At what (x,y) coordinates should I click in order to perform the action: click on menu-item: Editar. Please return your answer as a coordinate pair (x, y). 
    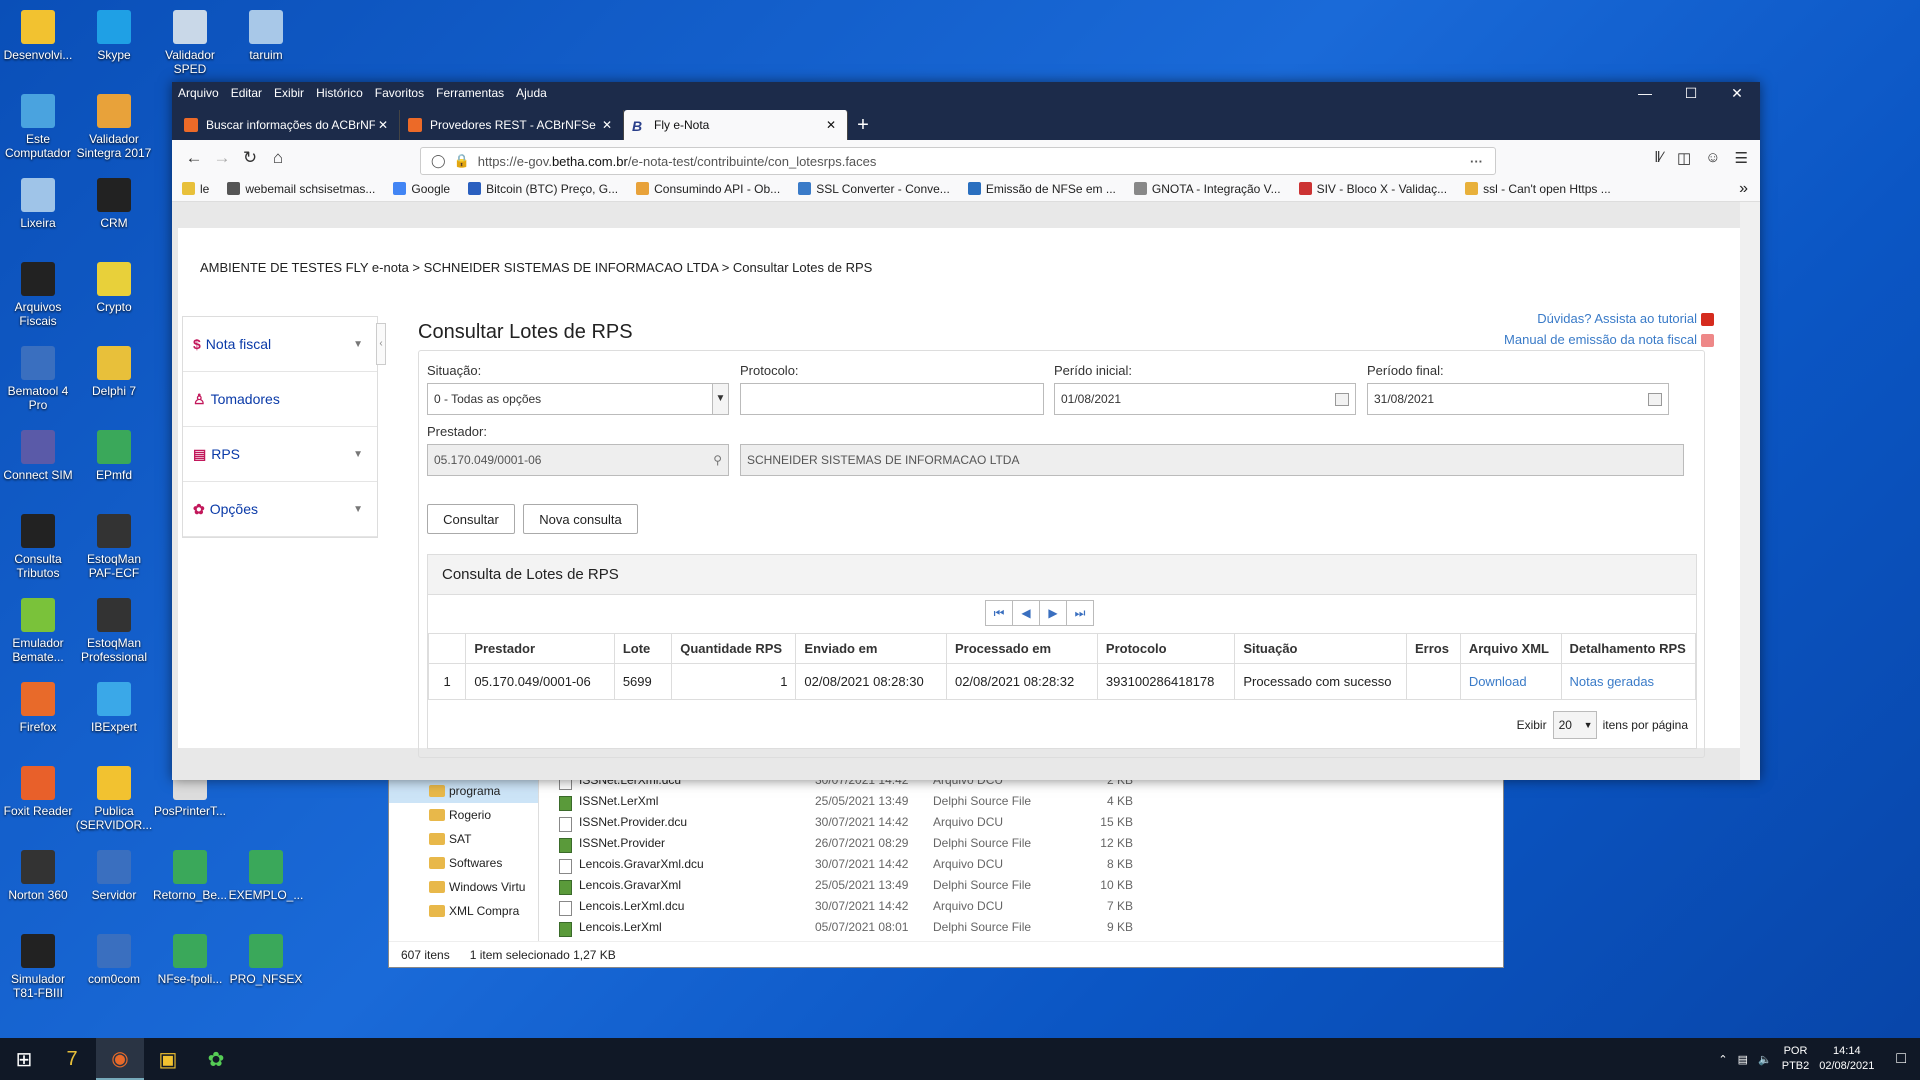
    Looking at the image, I should click on (246, 93).